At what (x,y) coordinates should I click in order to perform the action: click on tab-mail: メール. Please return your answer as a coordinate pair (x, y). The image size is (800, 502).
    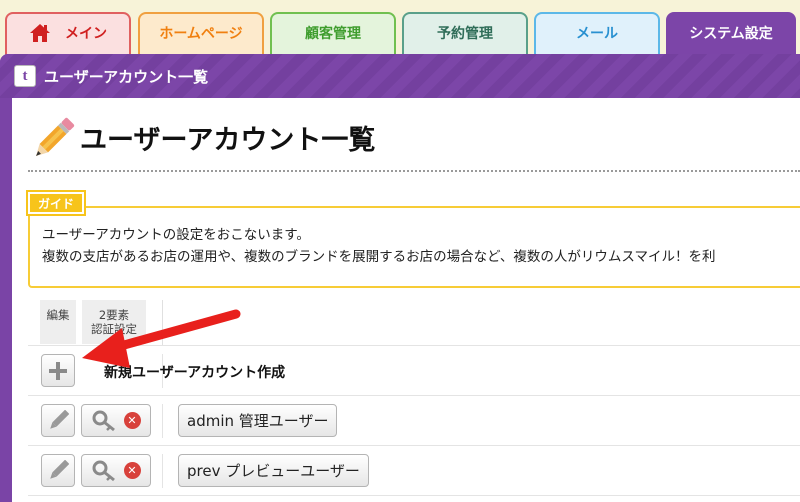
    Looking at the image, I should click on (597, 35).